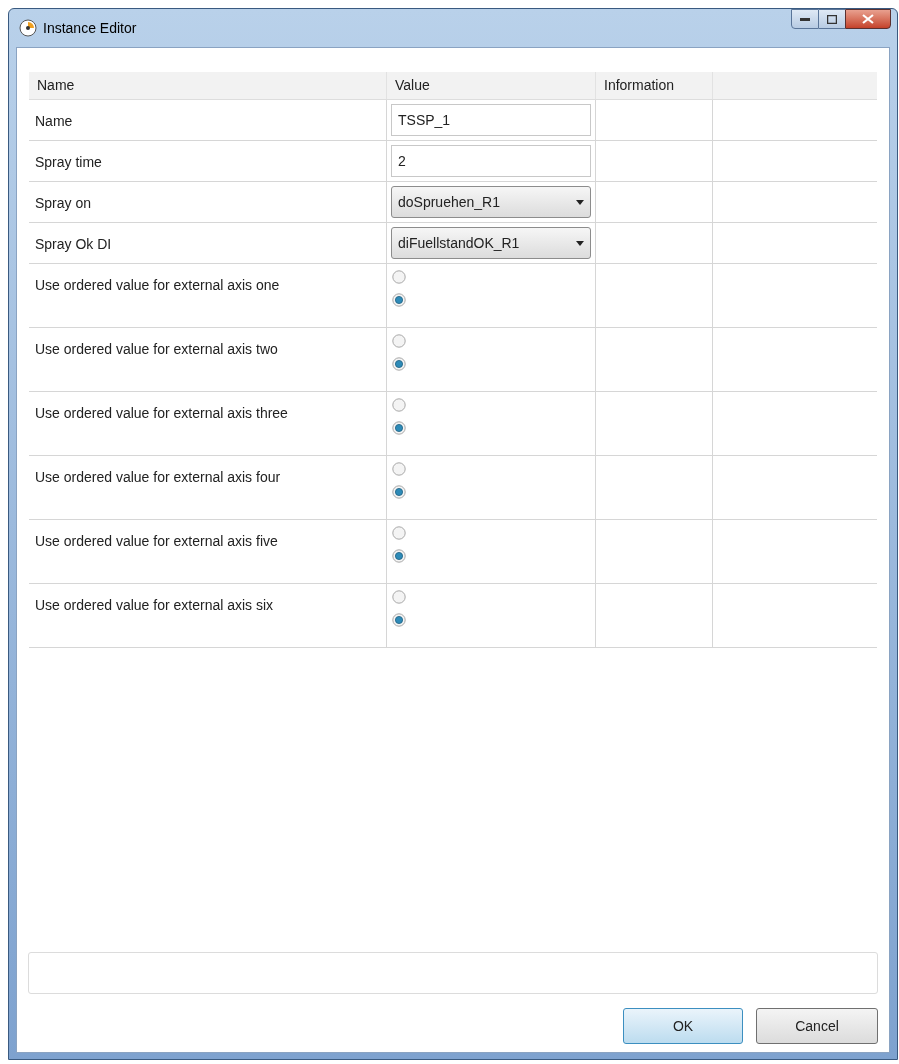  Describe the element at coordinates (54, 121) in the screenshot. I see `property-label: Name` at that location.